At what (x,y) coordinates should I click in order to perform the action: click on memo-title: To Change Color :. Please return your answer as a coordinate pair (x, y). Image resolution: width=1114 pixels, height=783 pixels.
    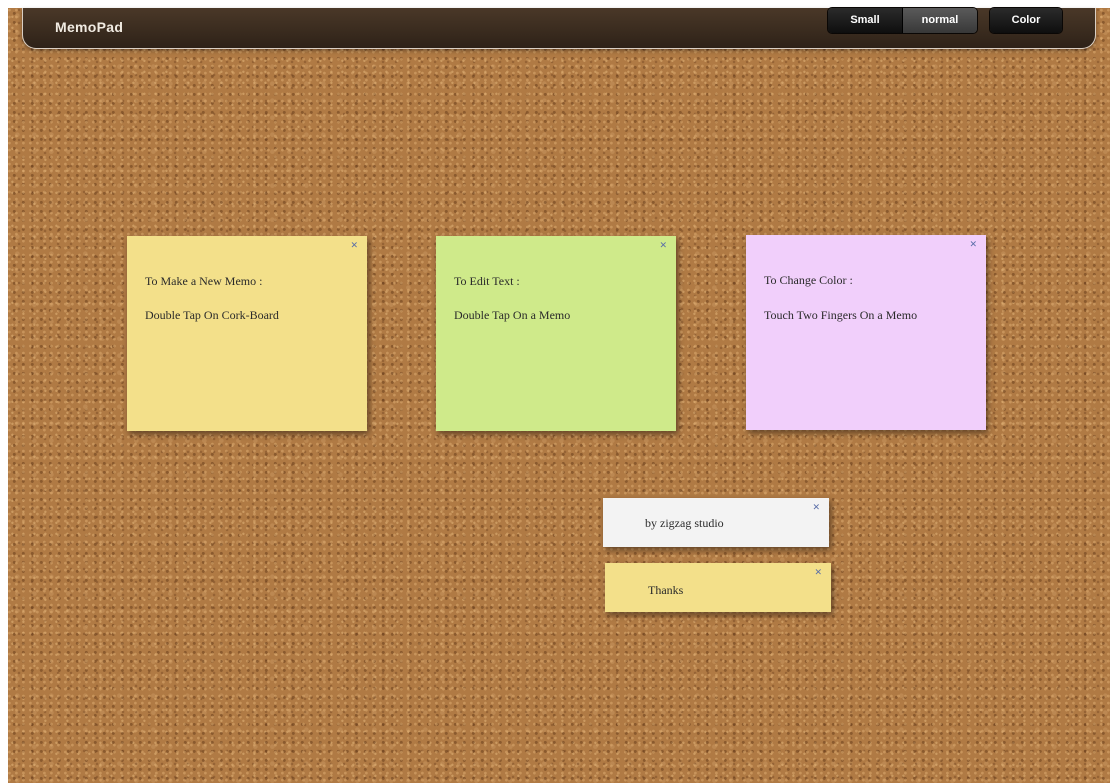
    Looking at the image, I should click on (808, 280).